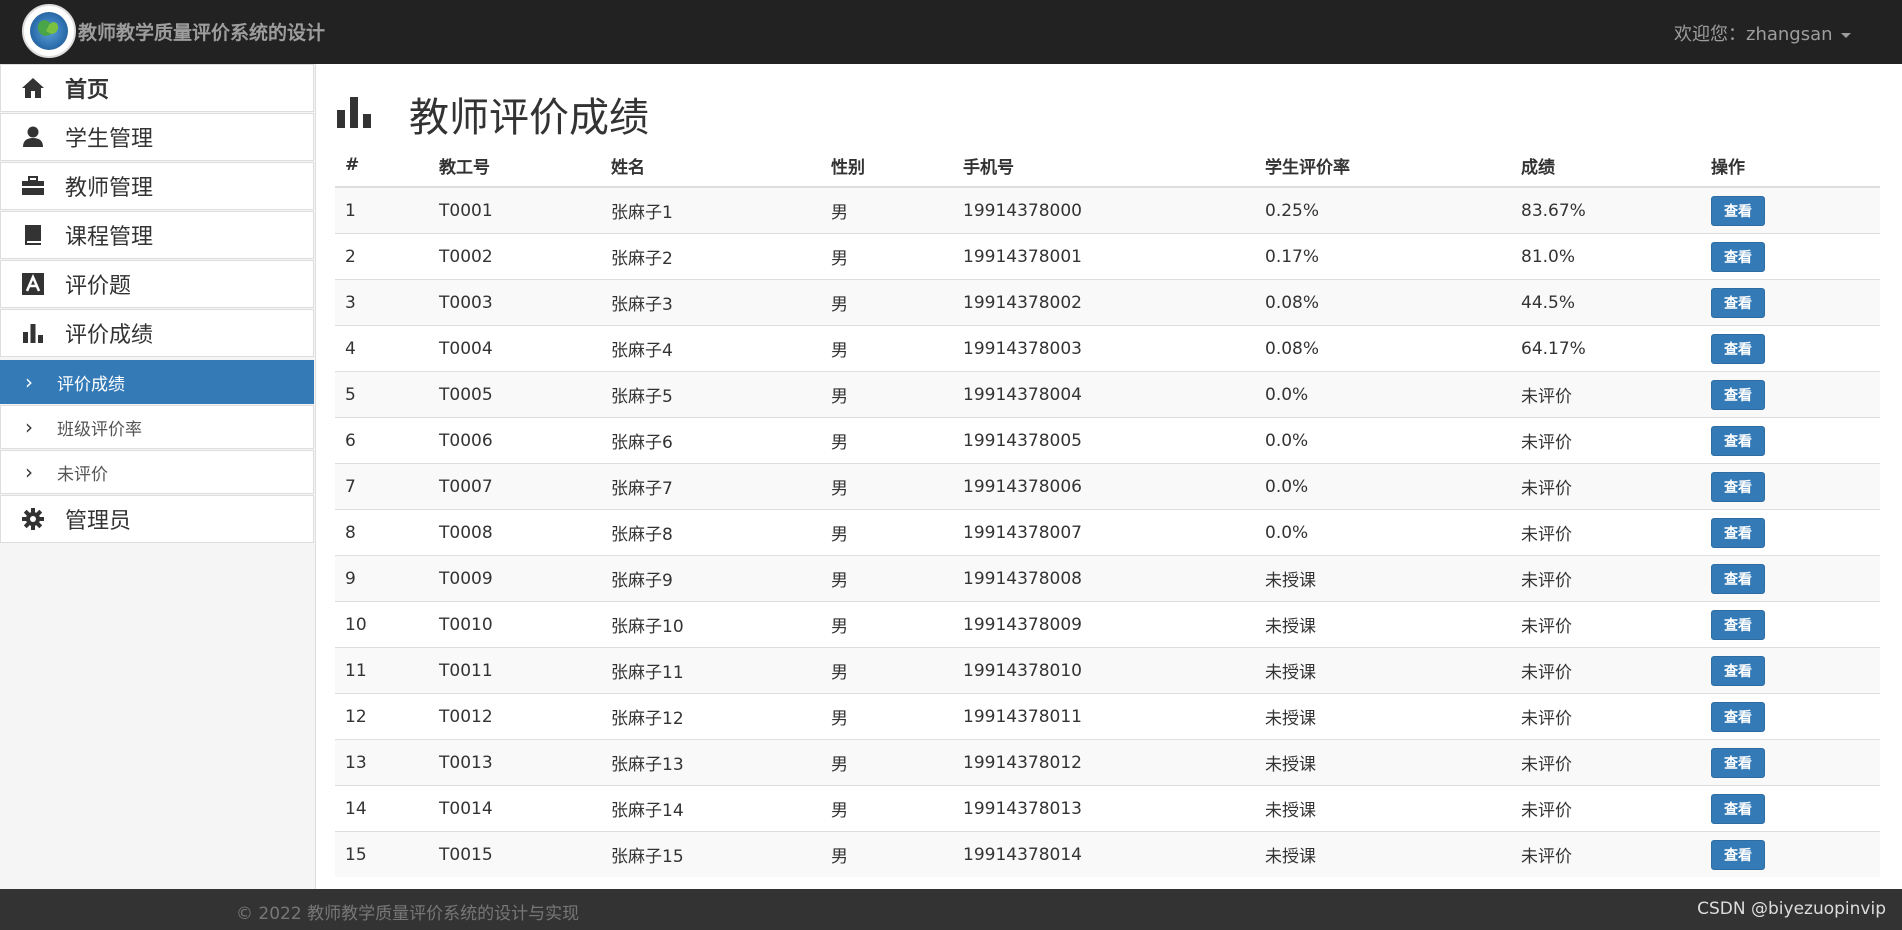 The height and width of the screenshot is (930, 1902). I want to click on sidebar-item-scores: 评价成绩, so click(157, 333).